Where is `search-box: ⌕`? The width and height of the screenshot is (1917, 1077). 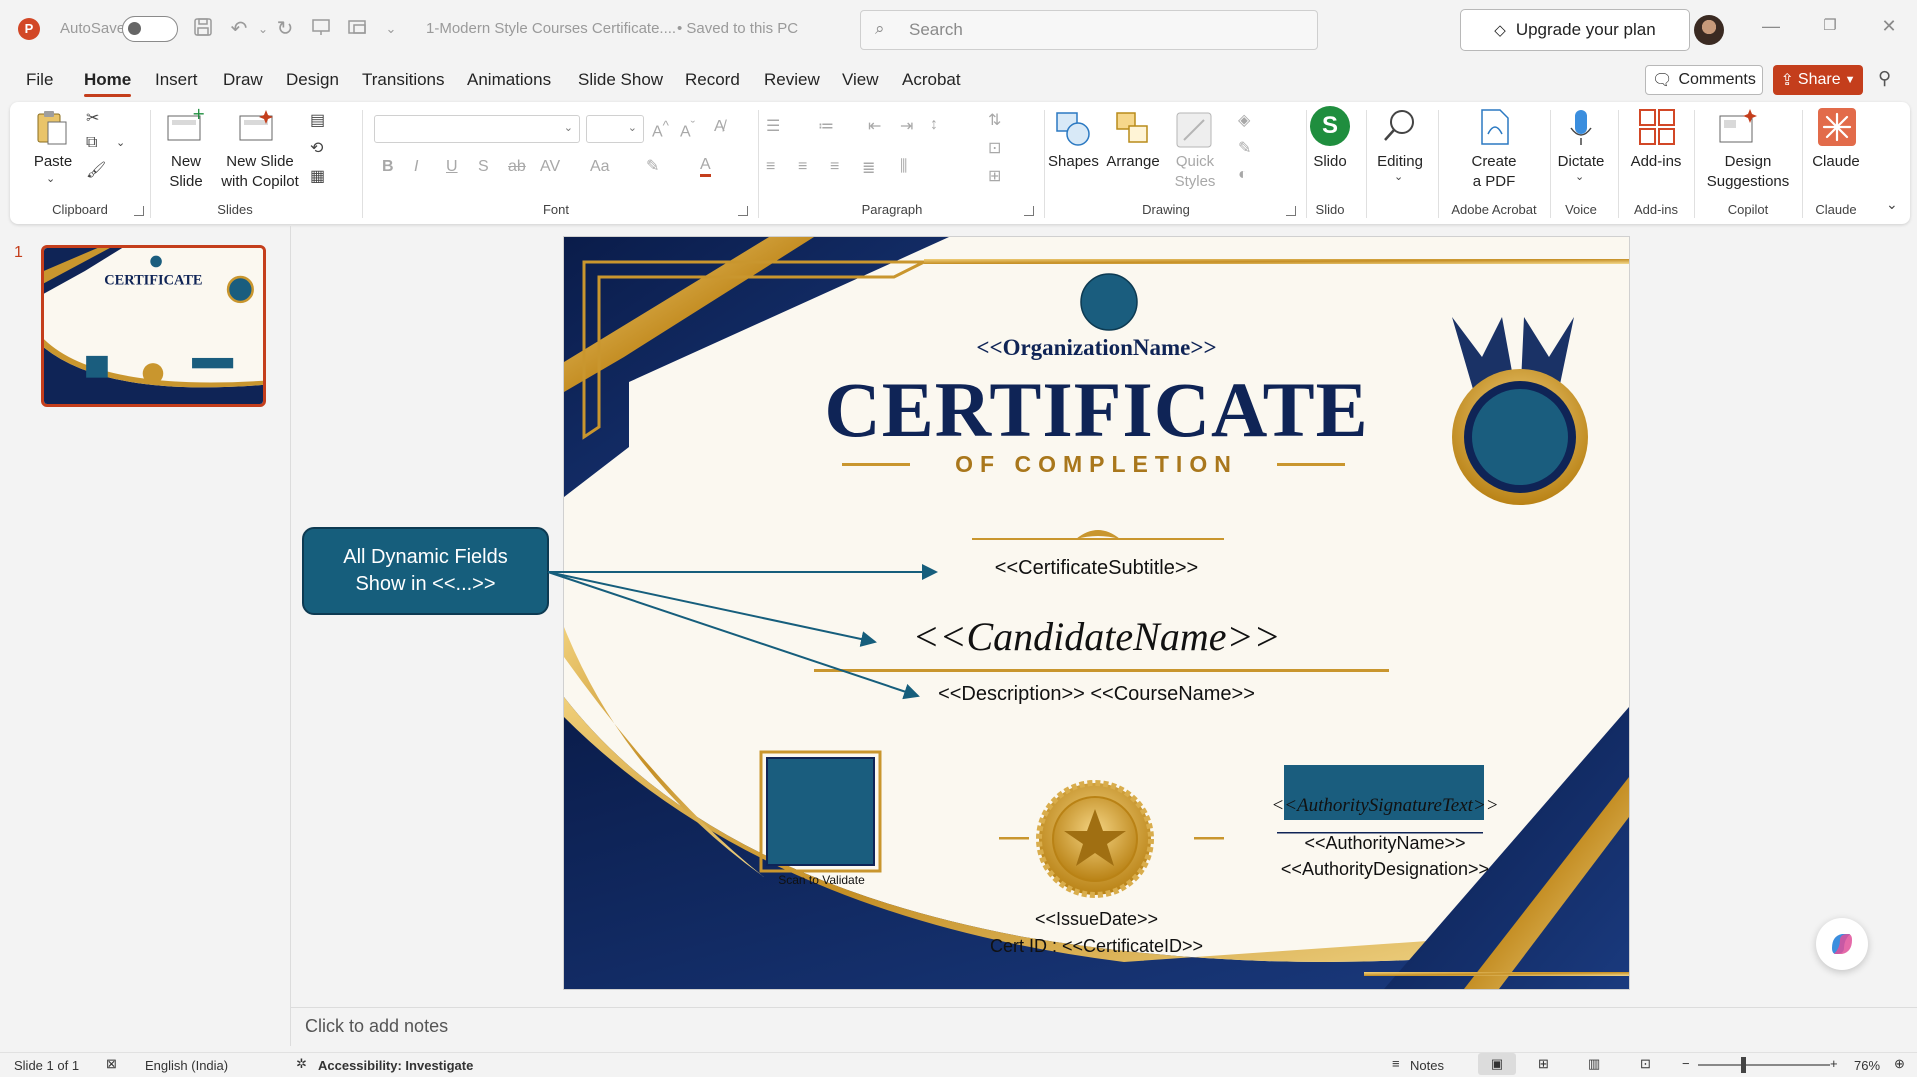 search-box: ⌕ is located at coordinates (1089, 30).